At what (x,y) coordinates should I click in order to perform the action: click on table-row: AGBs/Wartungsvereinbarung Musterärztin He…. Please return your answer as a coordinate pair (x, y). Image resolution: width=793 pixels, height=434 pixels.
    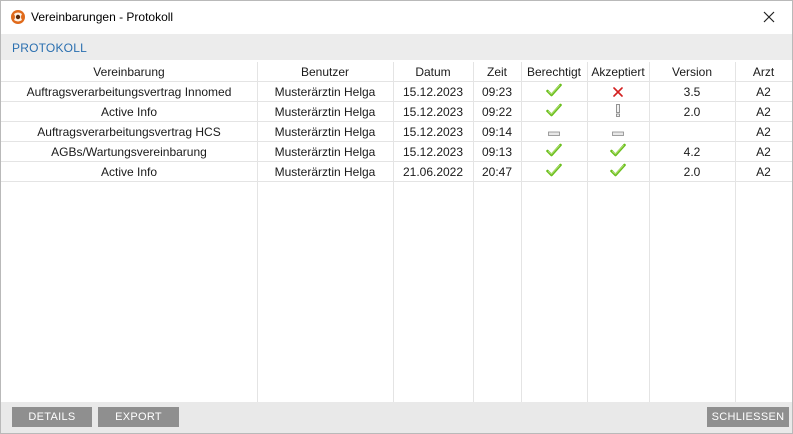
    Looking at the image, I should click on (396, 152).